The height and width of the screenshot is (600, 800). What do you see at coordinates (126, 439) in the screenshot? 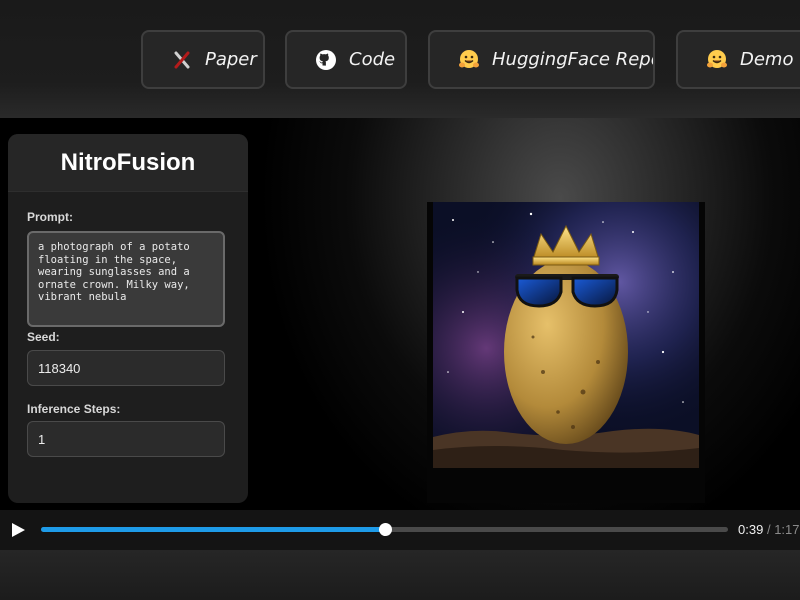
I see `steps-input: 1` at bounding box center [126, 439].